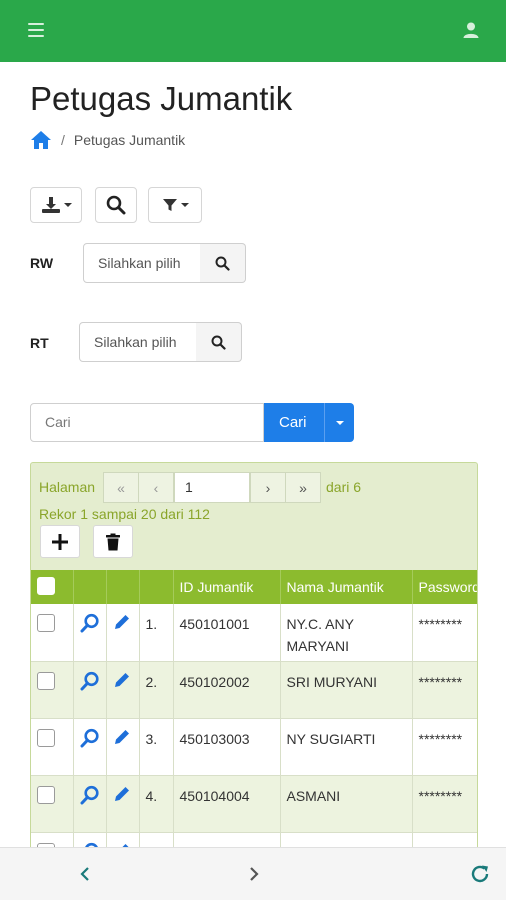 This screenshot has width=506, height=900. I want to click on chevron-right-icon, so click(254, 874).